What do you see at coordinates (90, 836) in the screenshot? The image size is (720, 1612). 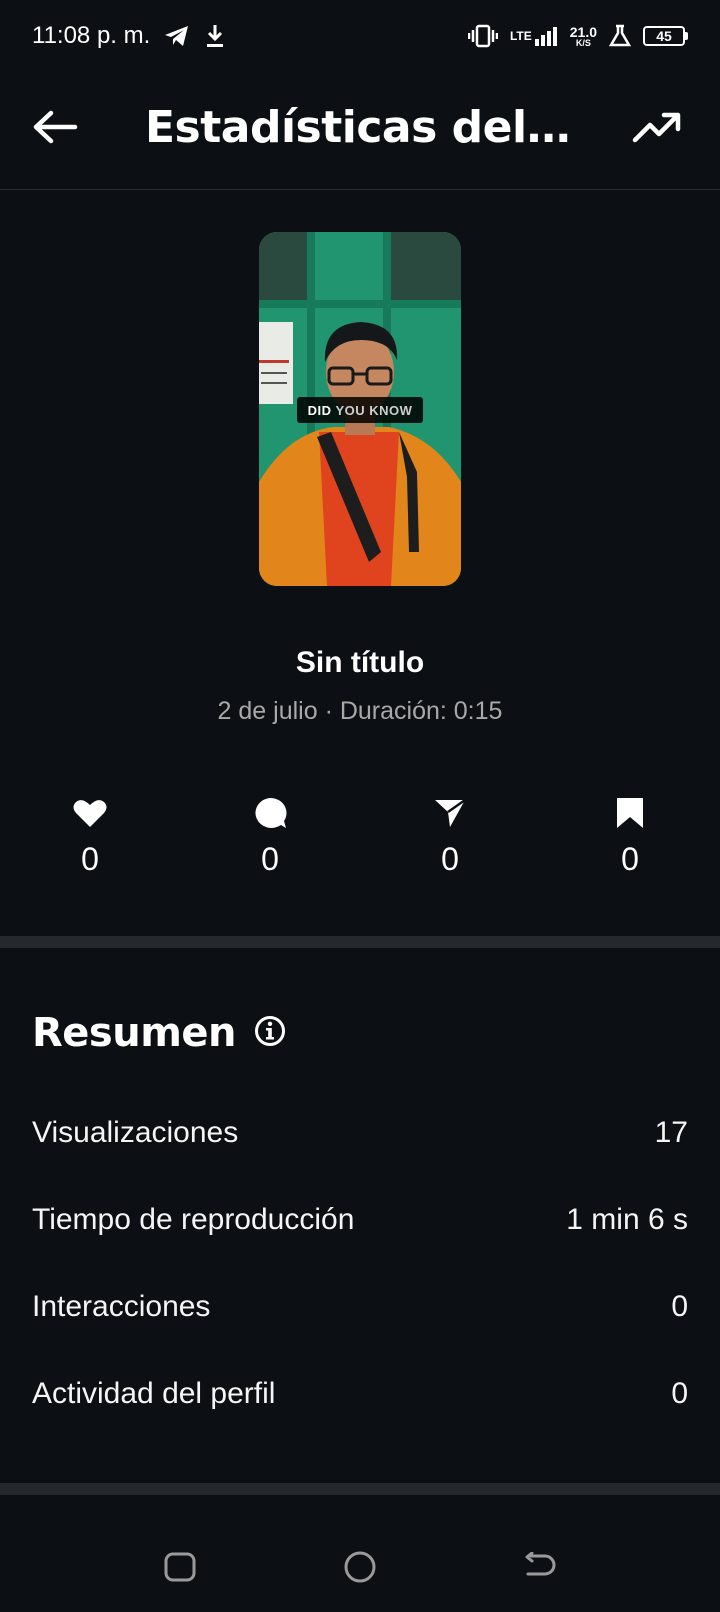 I see `likes-stat: 0` at bounding box center [90, 836].